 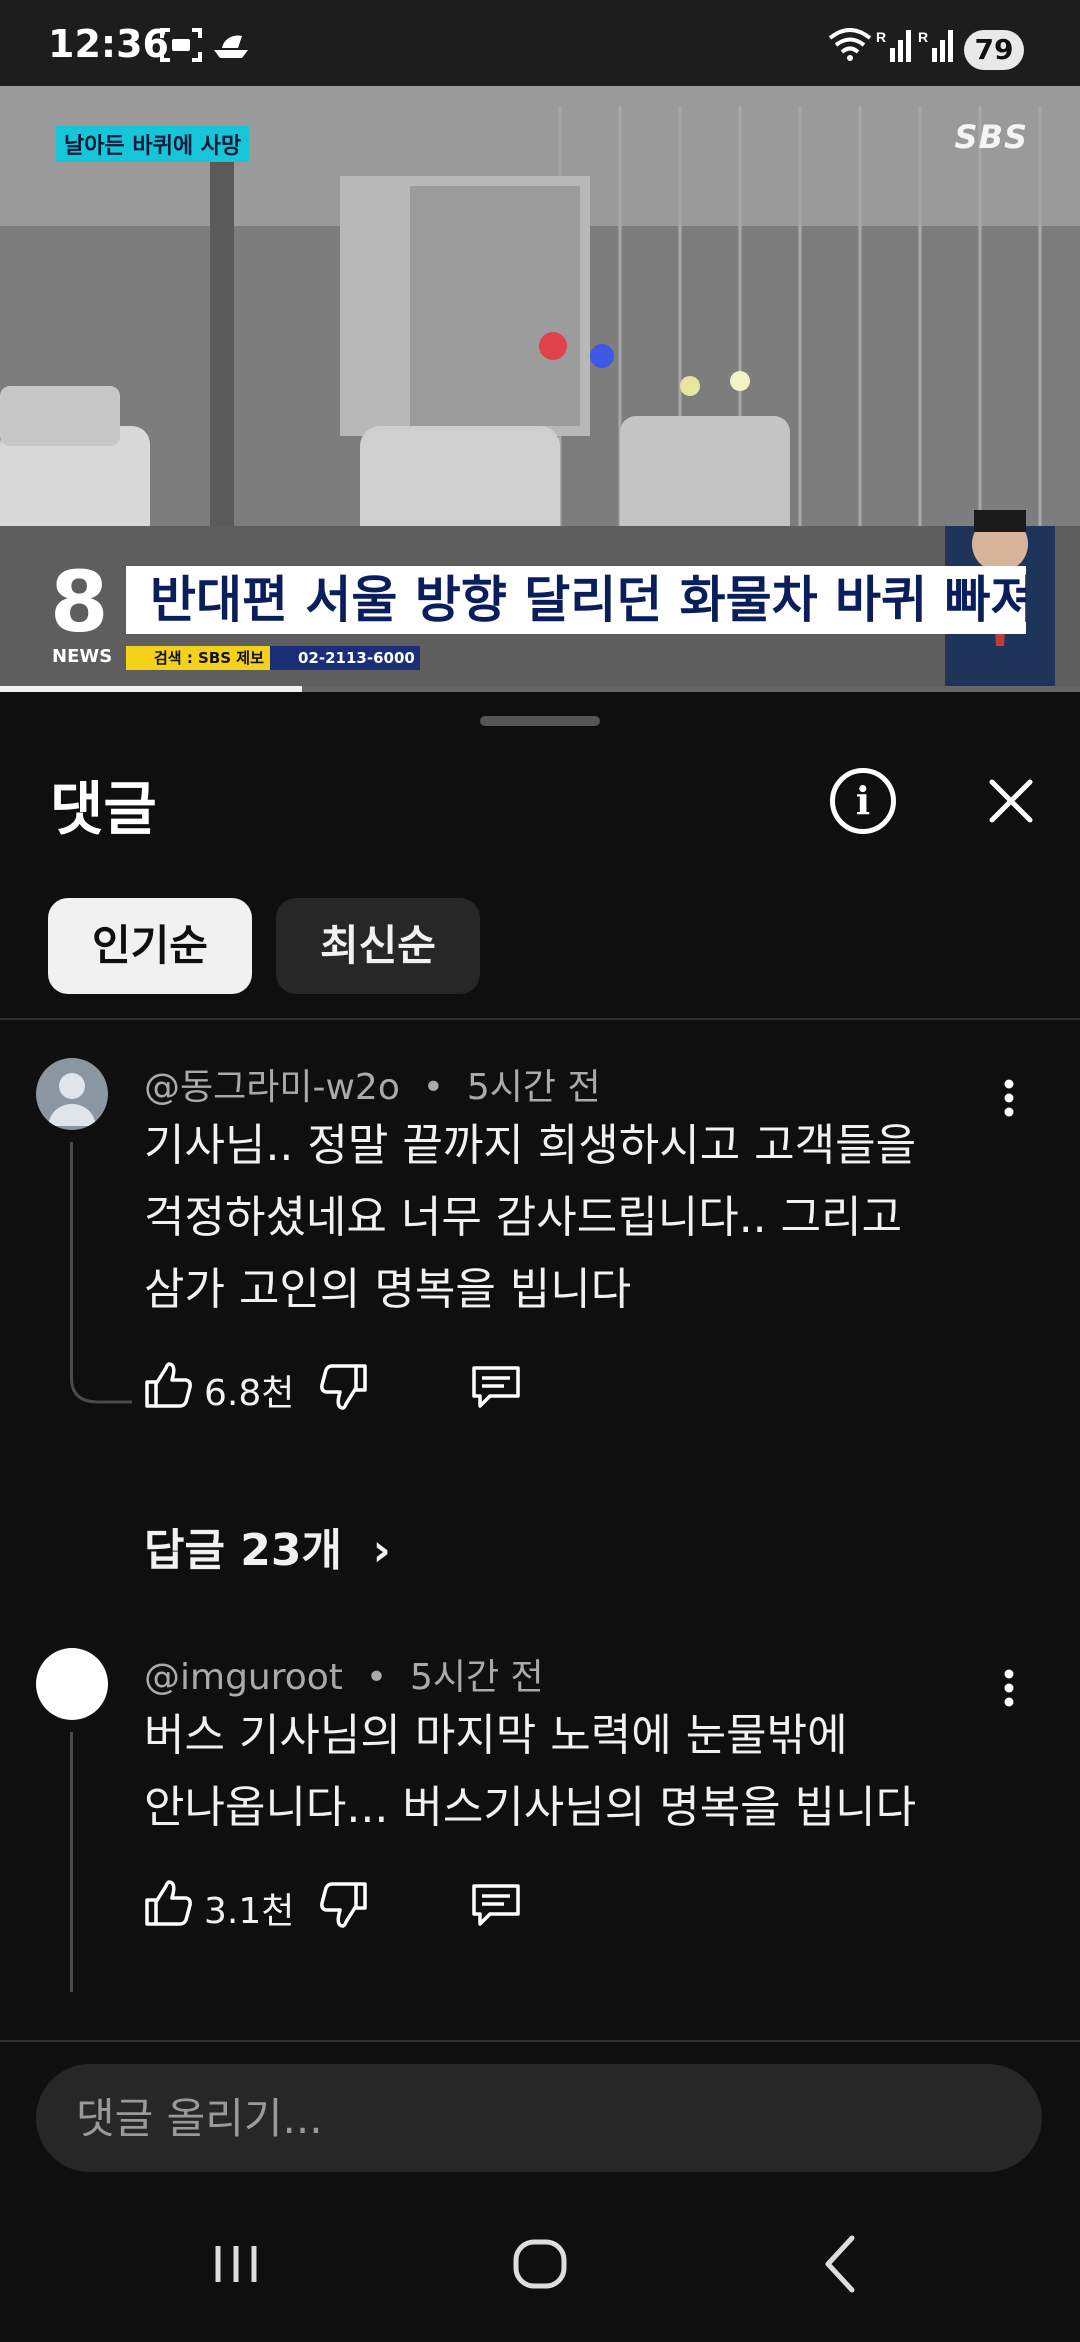 I want to click on battery-indicator: 79, so click(x=994, y=50).